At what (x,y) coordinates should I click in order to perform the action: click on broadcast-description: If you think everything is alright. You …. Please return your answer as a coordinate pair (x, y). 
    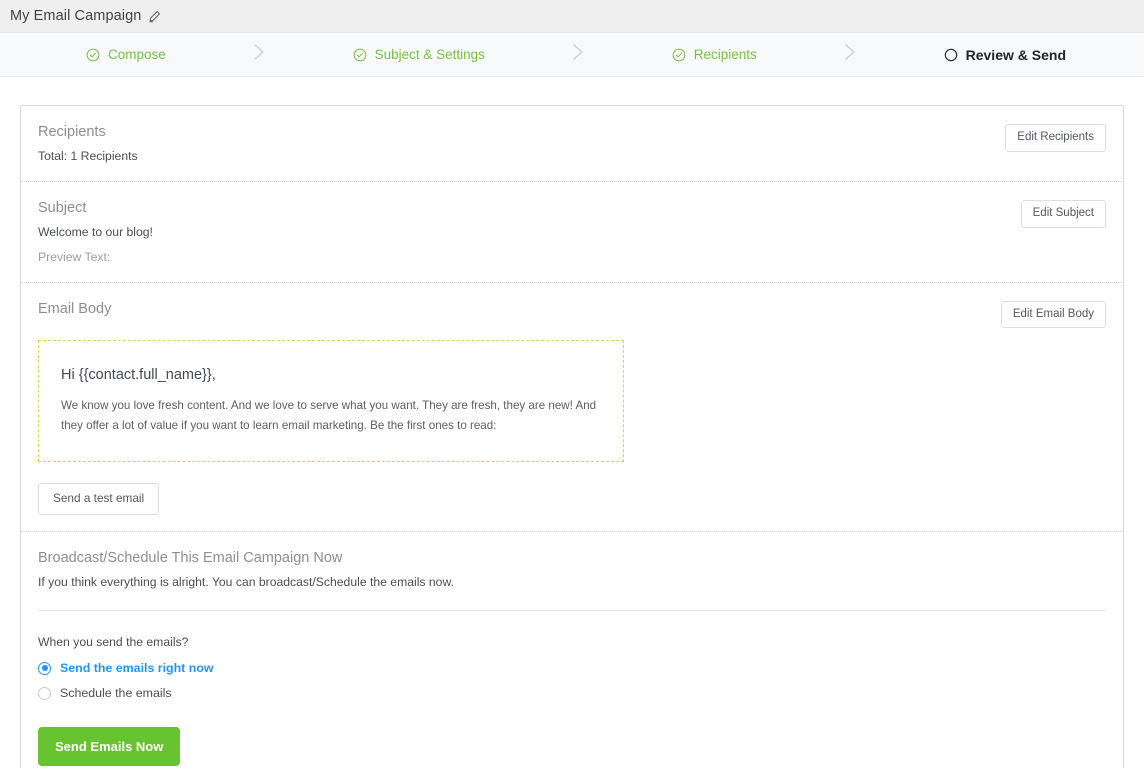
    Looking at the image, I should click on (246, 582).